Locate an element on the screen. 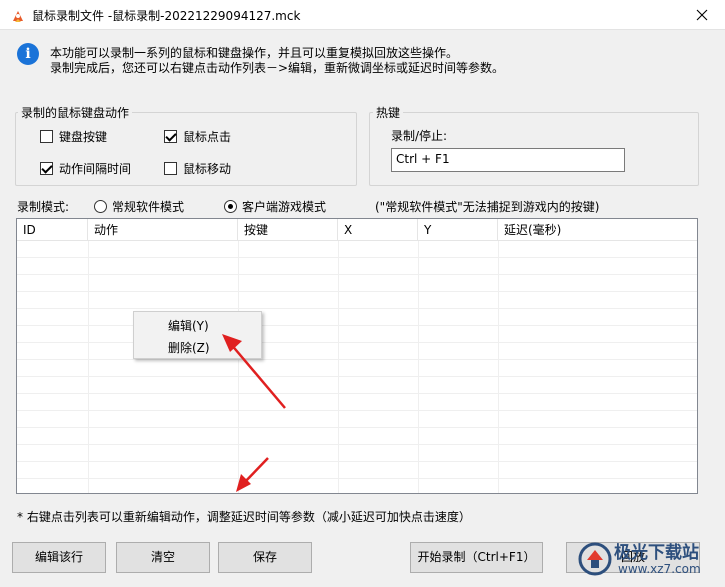 Image resolution: width=725 pixels, height=587 pixels. radio-game-mode: 客户端游戏模式 is located at coordinates (275, 206).